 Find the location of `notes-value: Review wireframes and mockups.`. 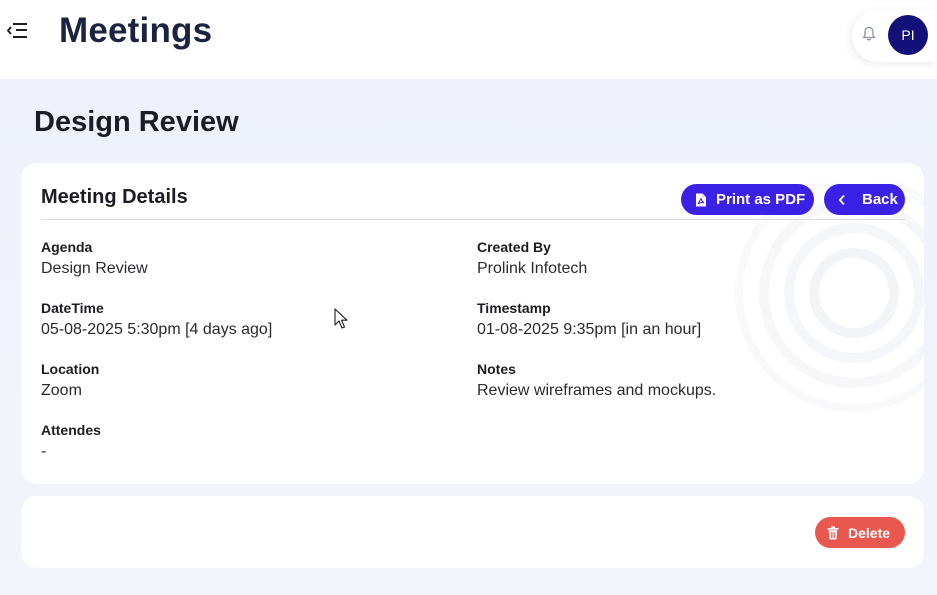

notes-value: Review wireframes and mockups. is located at coordinates (597, 390).